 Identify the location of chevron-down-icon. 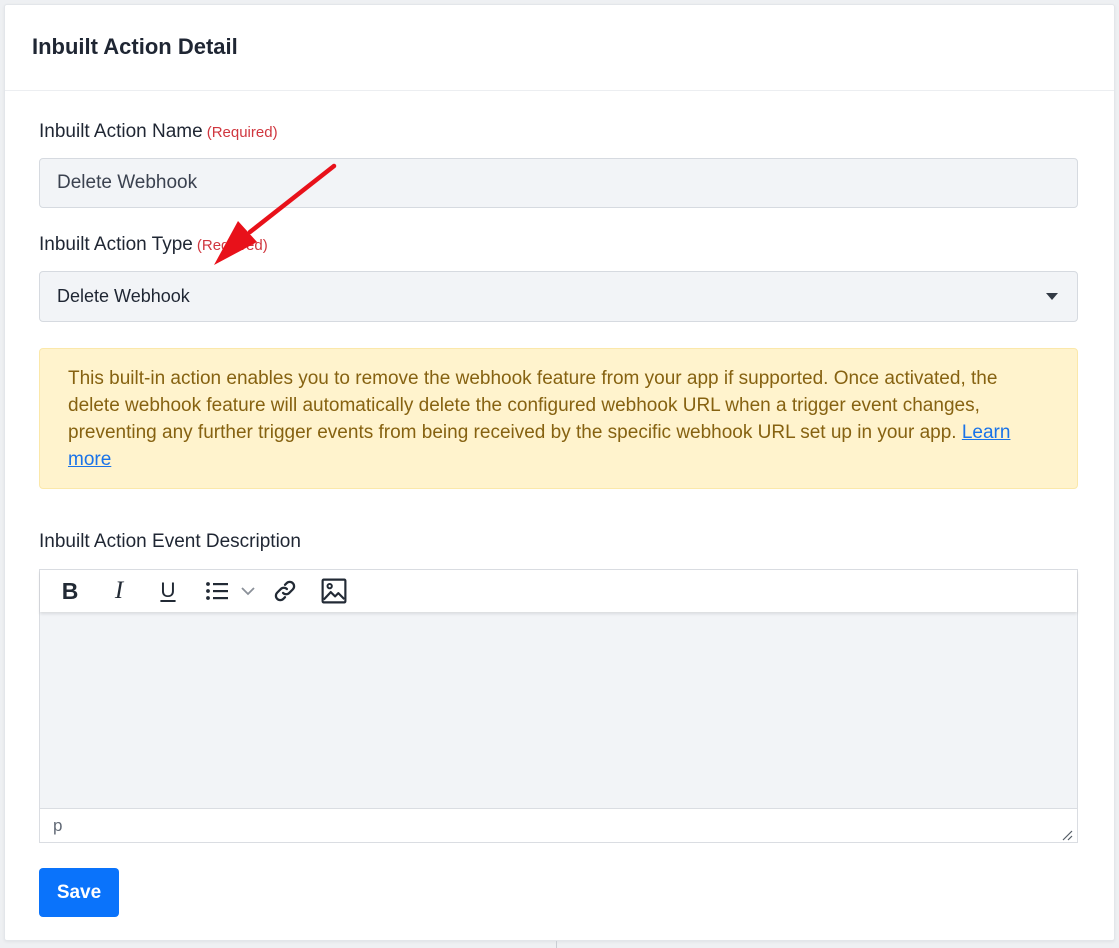
(248, 591).